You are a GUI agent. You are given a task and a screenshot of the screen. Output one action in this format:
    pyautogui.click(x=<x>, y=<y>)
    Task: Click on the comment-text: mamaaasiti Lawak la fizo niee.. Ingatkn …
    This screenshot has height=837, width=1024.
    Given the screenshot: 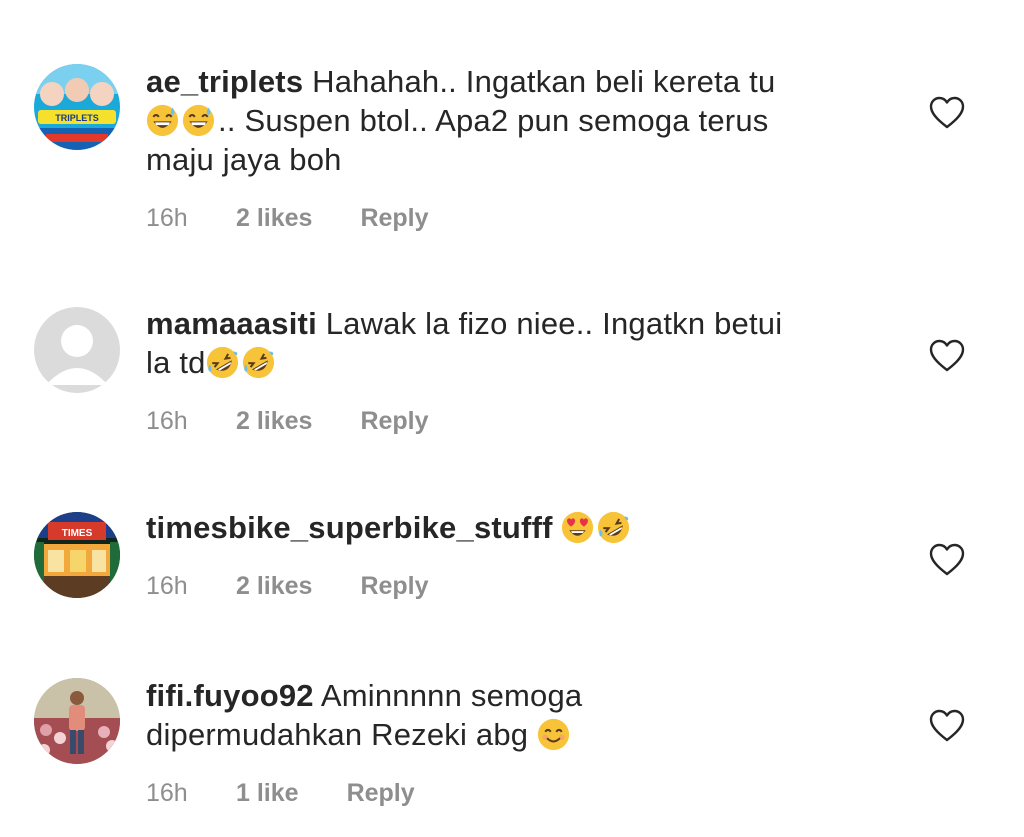 What is the action you would take?
    pyautogui.click(x=516, y=343)
    